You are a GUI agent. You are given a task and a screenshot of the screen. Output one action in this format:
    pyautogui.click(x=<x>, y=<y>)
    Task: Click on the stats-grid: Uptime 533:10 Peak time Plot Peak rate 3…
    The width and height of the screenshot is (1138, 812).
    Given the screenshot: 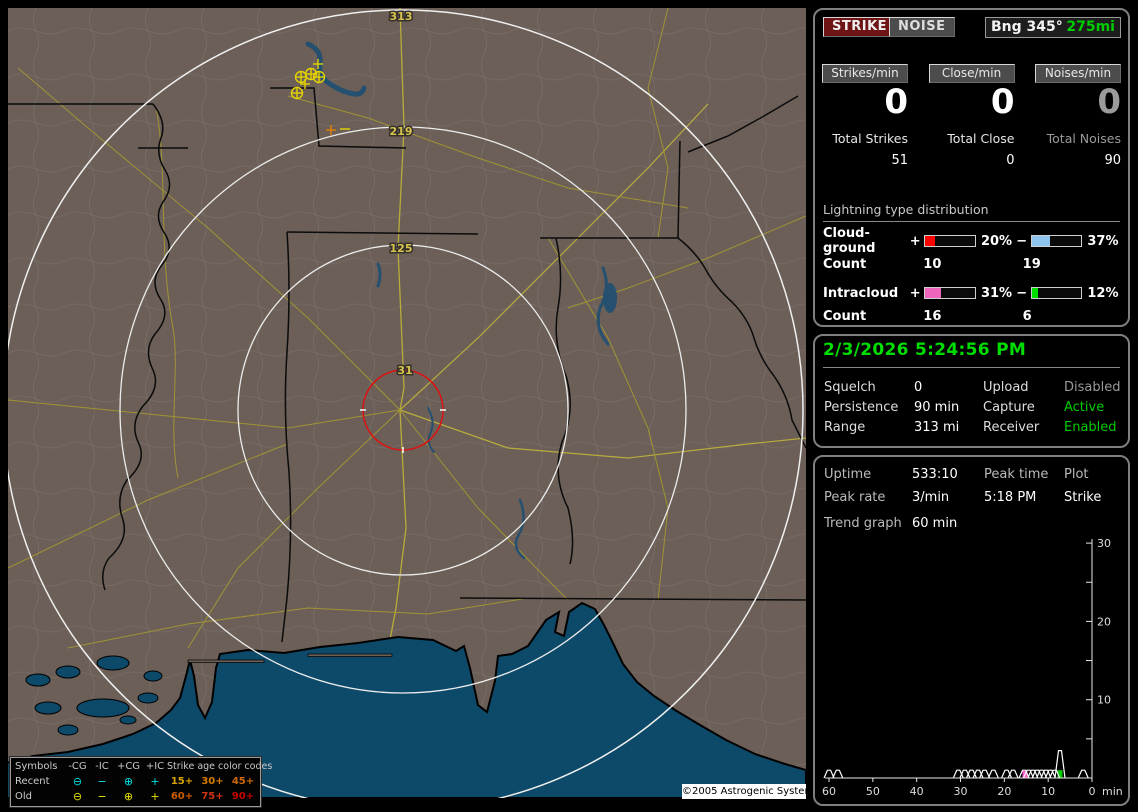 What is the action you would take?
    pyautogui.click(x=973, y=486)
    